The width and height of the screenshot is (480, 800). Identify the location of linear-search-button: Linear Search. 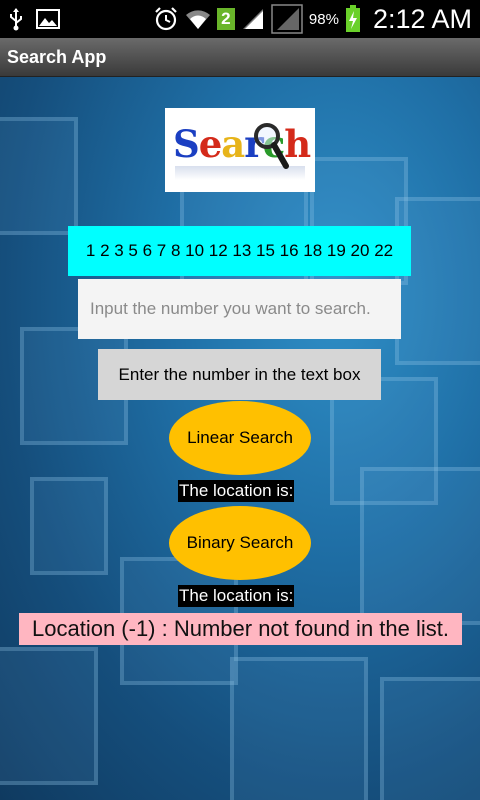
(240, 438).